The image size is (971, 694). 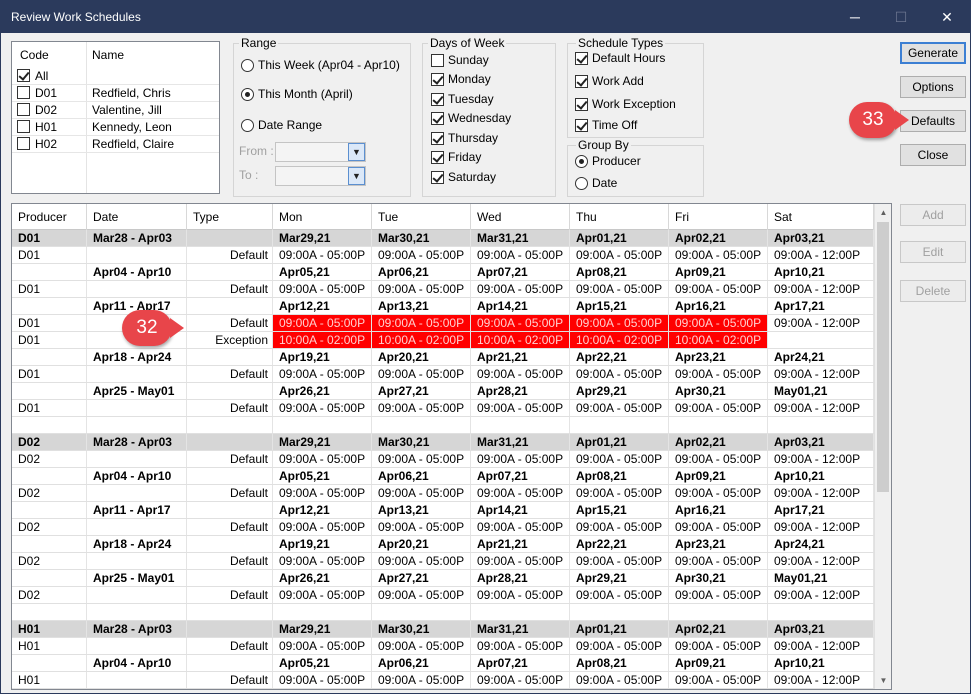 What do you see at coordinates (619, 612) in the screenshot?
I see `cell-thu` at bounding box center [619, 612].